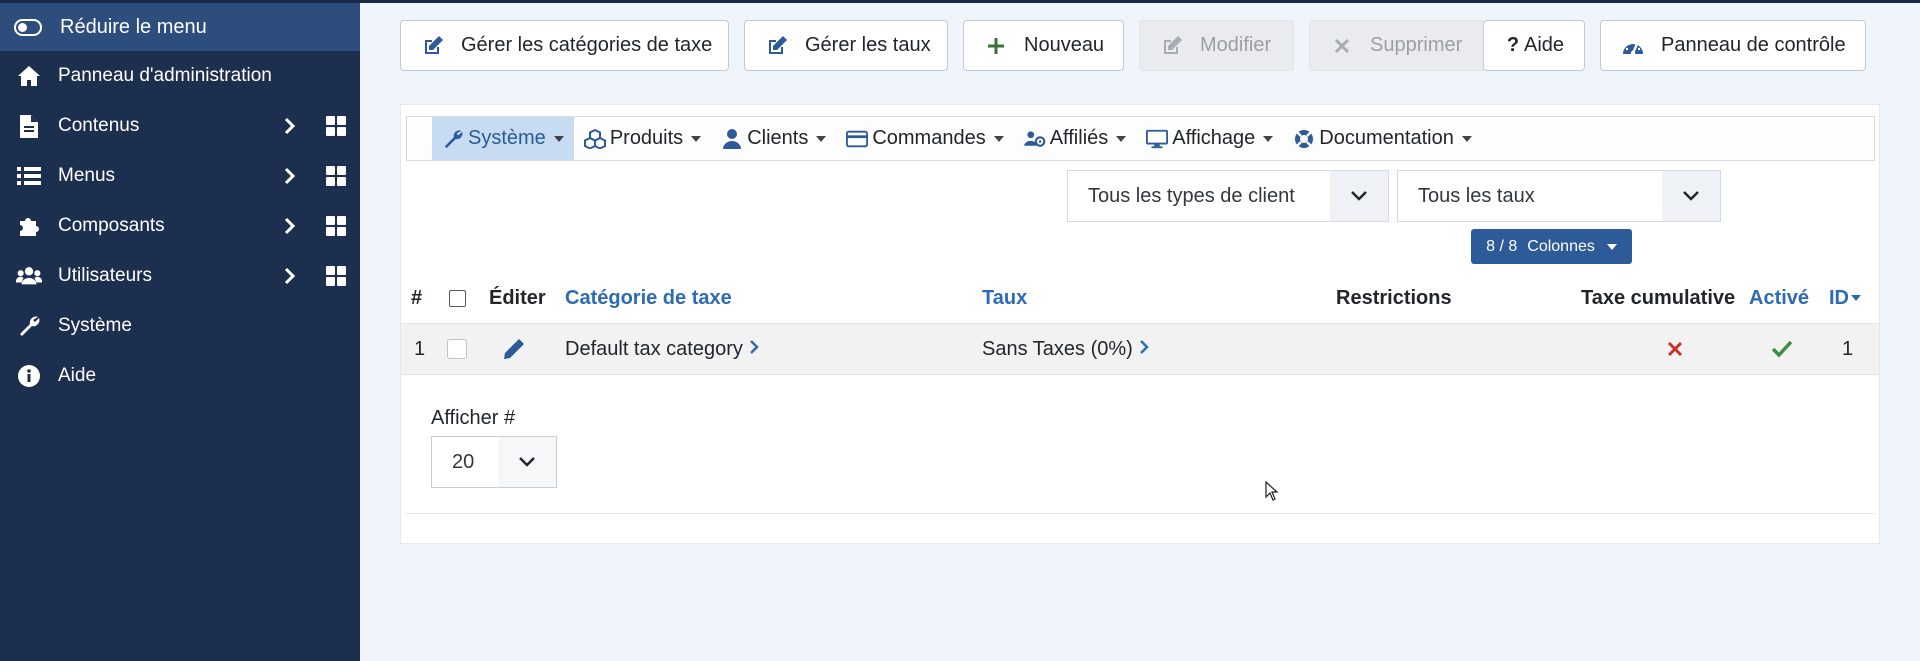 The width and height of the screenshot is (1920, 661). Describe the element at coordinates (457, 349) in the screenshot. I see `row-checkbox` at that location.